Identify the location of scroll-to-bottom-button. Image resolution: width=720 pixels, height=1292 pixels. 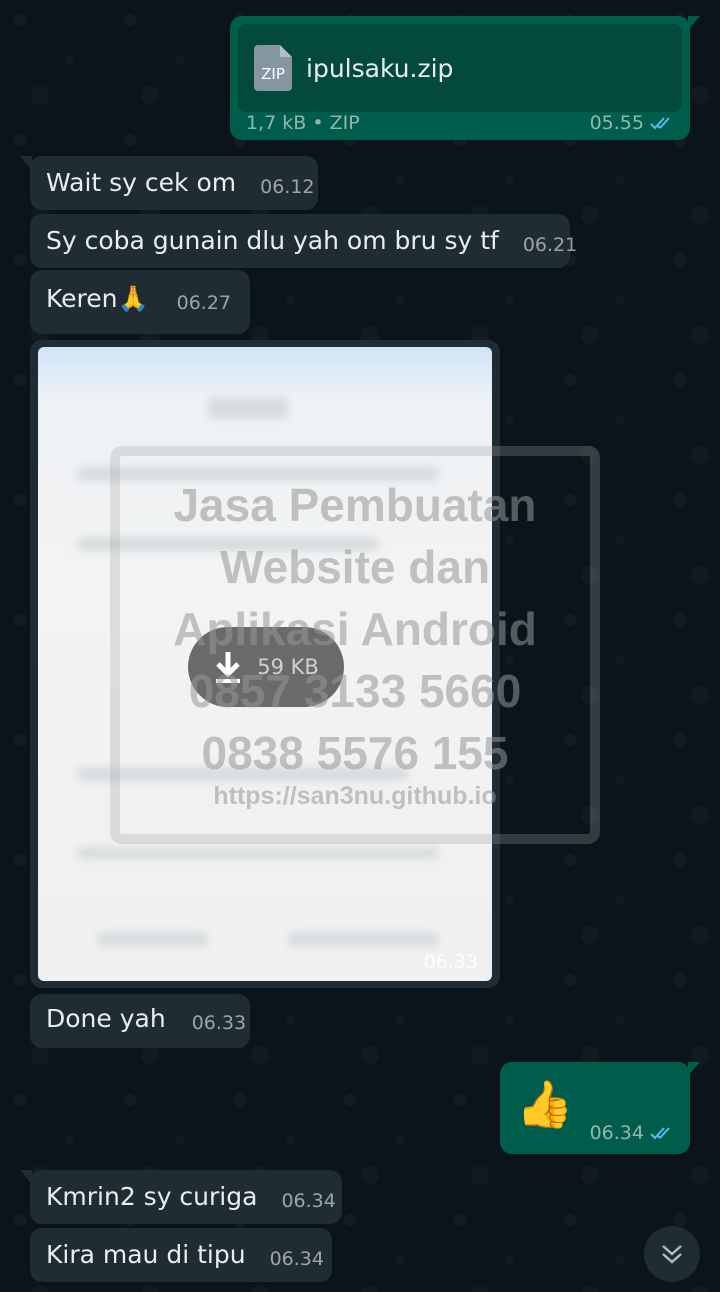
(672, 1254).